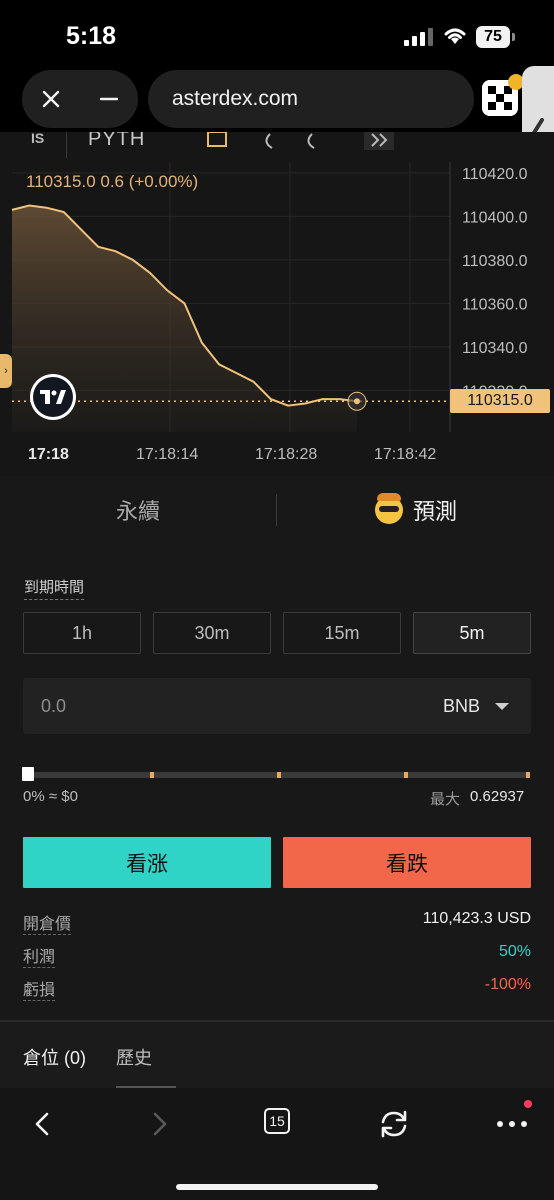 Image resolution: width=554 pixels, height=1200 pixels. Describe the element at coordinates (495, 217) in the screenshot. I see `y-tick-label: 110400.0` at that location.